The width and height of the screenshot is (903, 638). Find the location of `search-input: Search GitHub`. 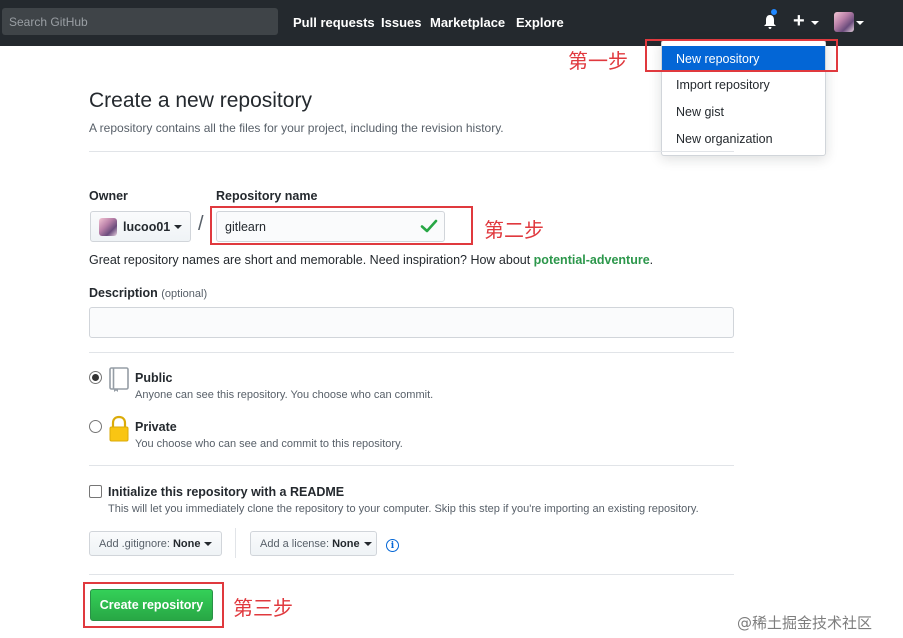

search-input: Search GitHub is located at coordinates (140, 21).